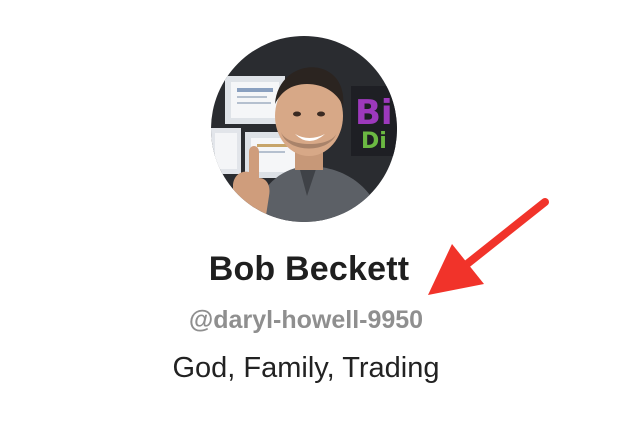 Image resolution: width=618 pixels, height=438 pixels. I want to click on profile-photo-icon: Bi Di, so click(304, 129).